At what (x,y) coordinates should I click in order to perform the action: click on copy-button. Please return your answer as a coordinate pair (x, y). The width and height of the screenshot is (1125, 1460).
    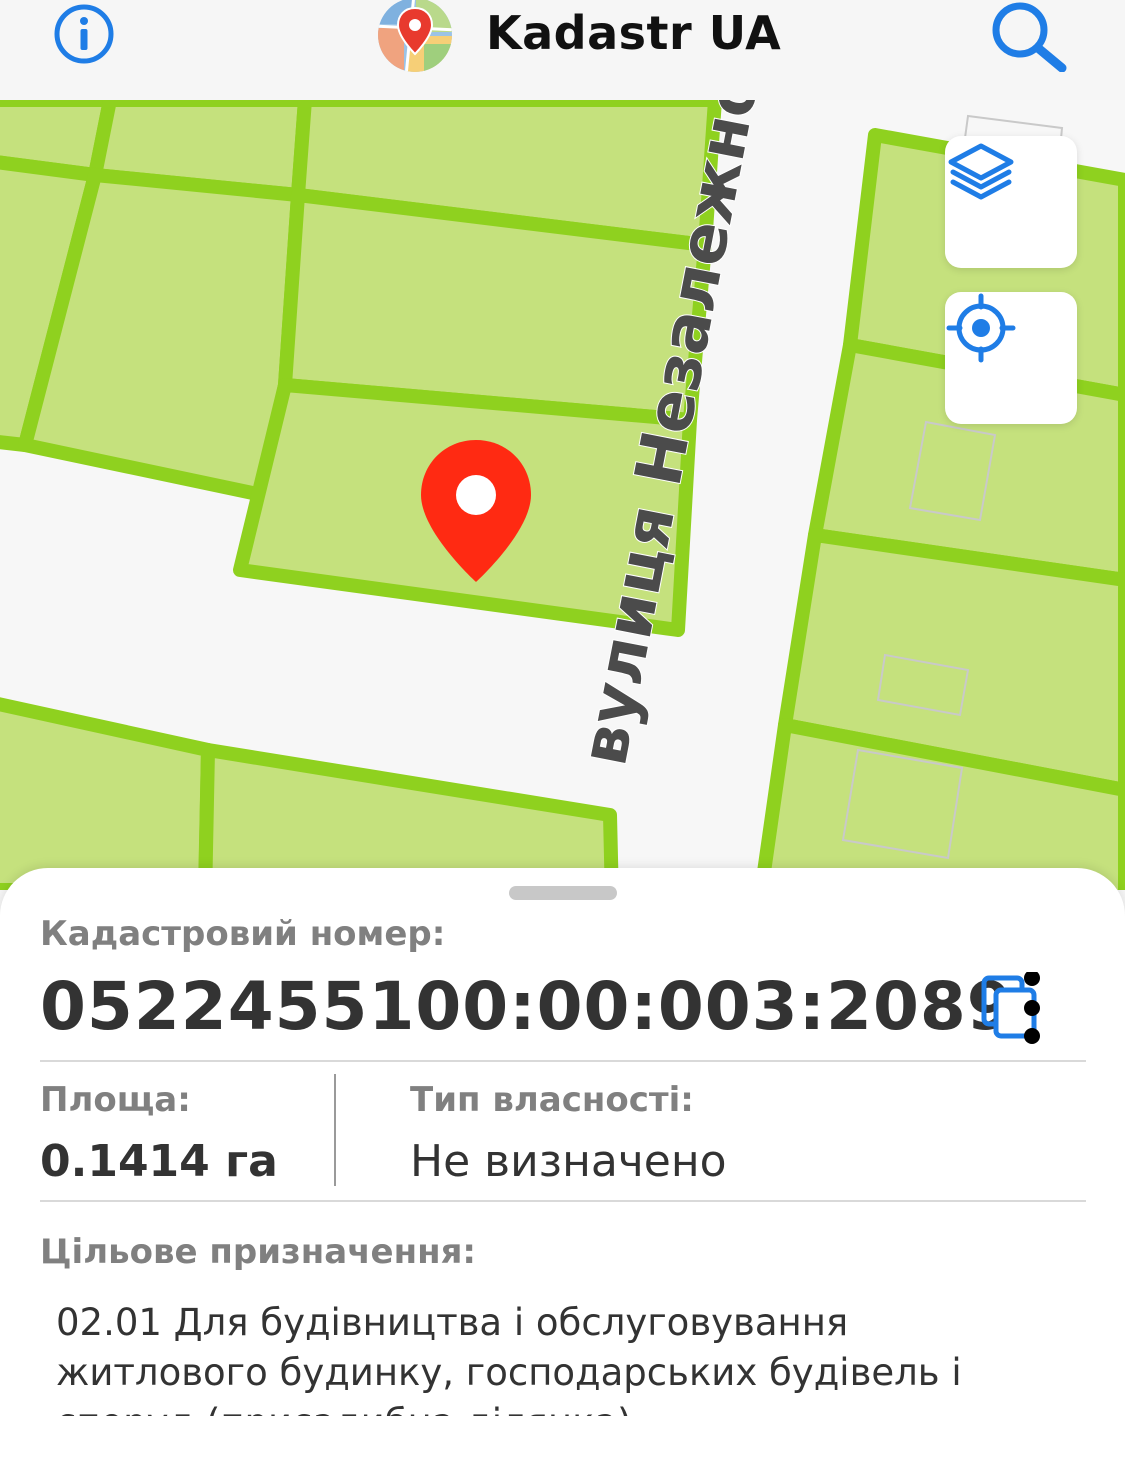
    Looking at the image, I should click on (1011, 1007).